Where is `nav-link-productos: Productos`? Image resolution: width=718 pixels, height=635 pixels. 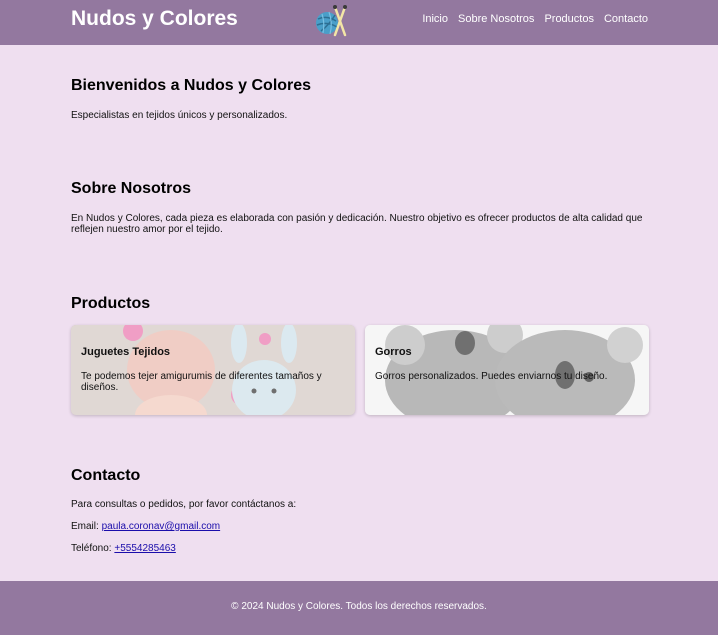 nav-link-productos: Productos is located at coordinates (569, 19).